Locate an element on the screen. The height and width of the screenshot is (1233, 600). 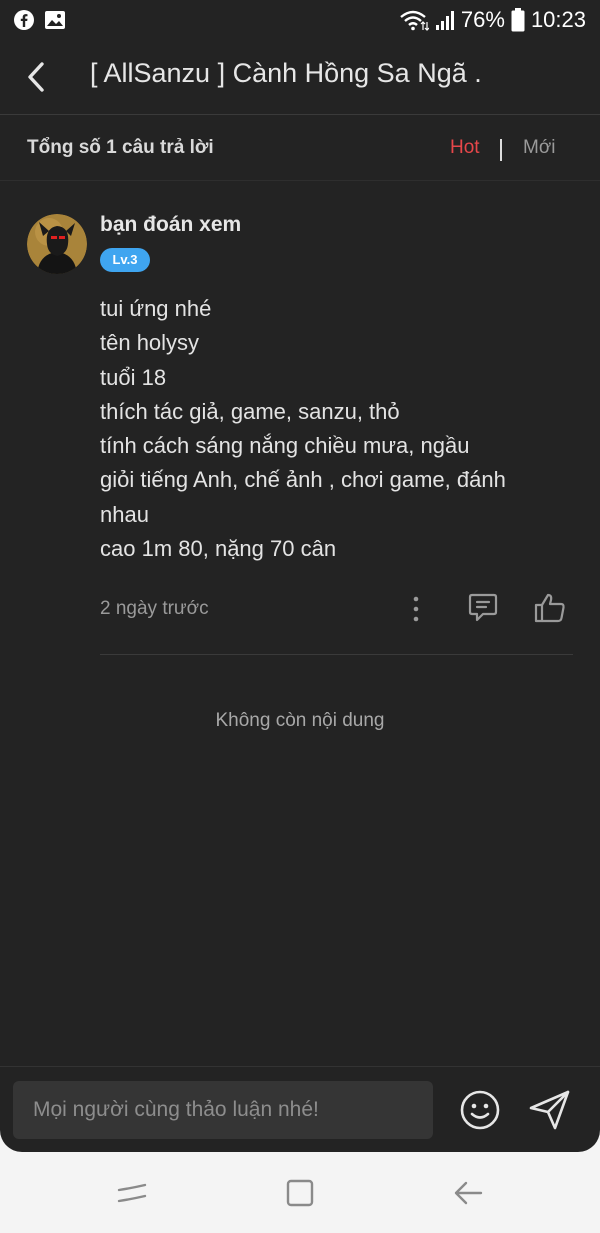
divider is located at coordinates (336, 654).